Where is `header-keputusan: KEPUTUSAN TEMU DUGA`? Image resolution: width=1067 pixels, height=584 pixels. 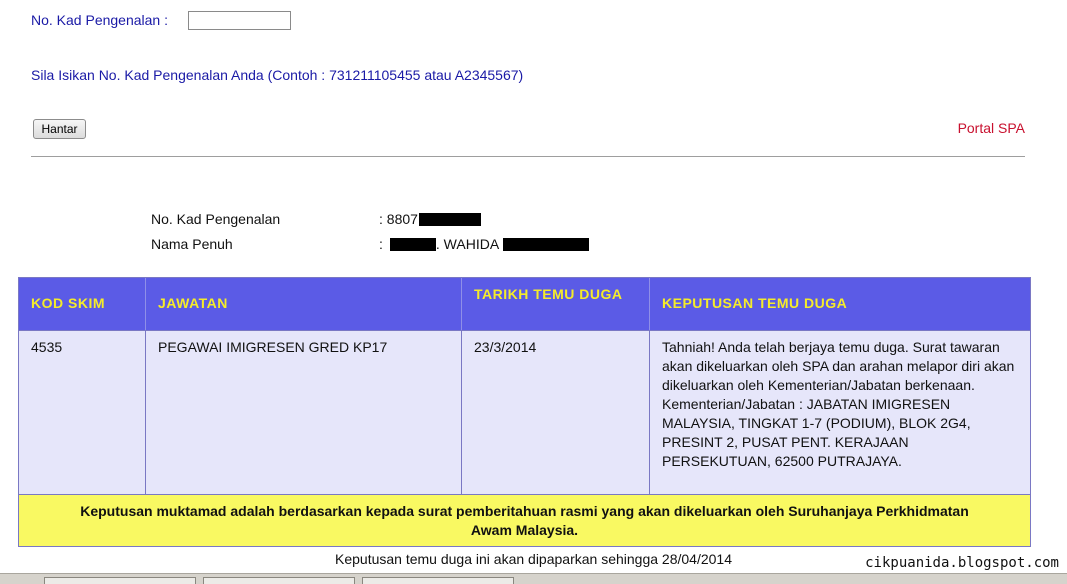 header-keputusan: KEPUTUSAN TEMU DUGA is located at coordinates (840, 304).